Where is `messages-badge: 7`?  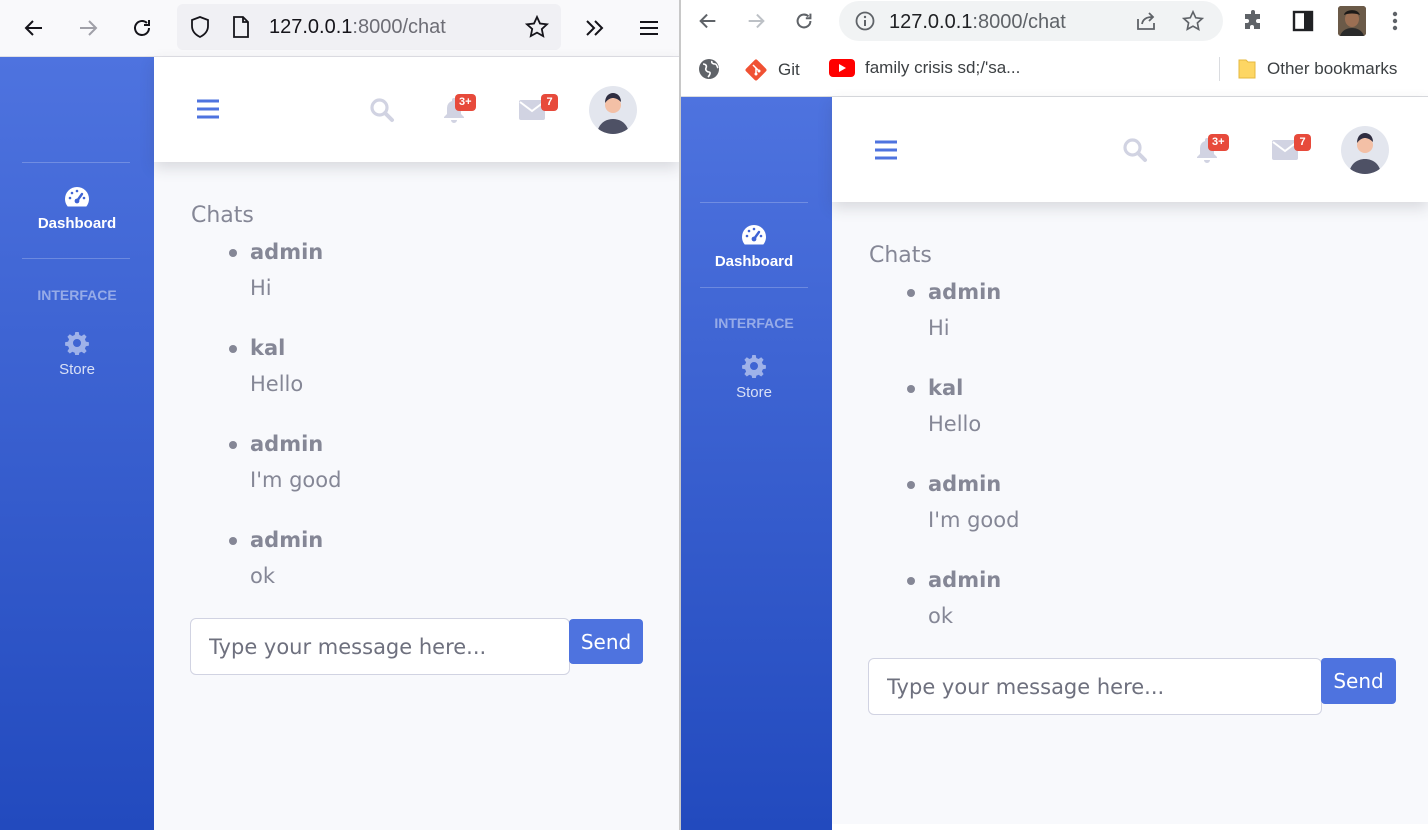 messages-badge: 7 is located at coordinates (1302, 142).